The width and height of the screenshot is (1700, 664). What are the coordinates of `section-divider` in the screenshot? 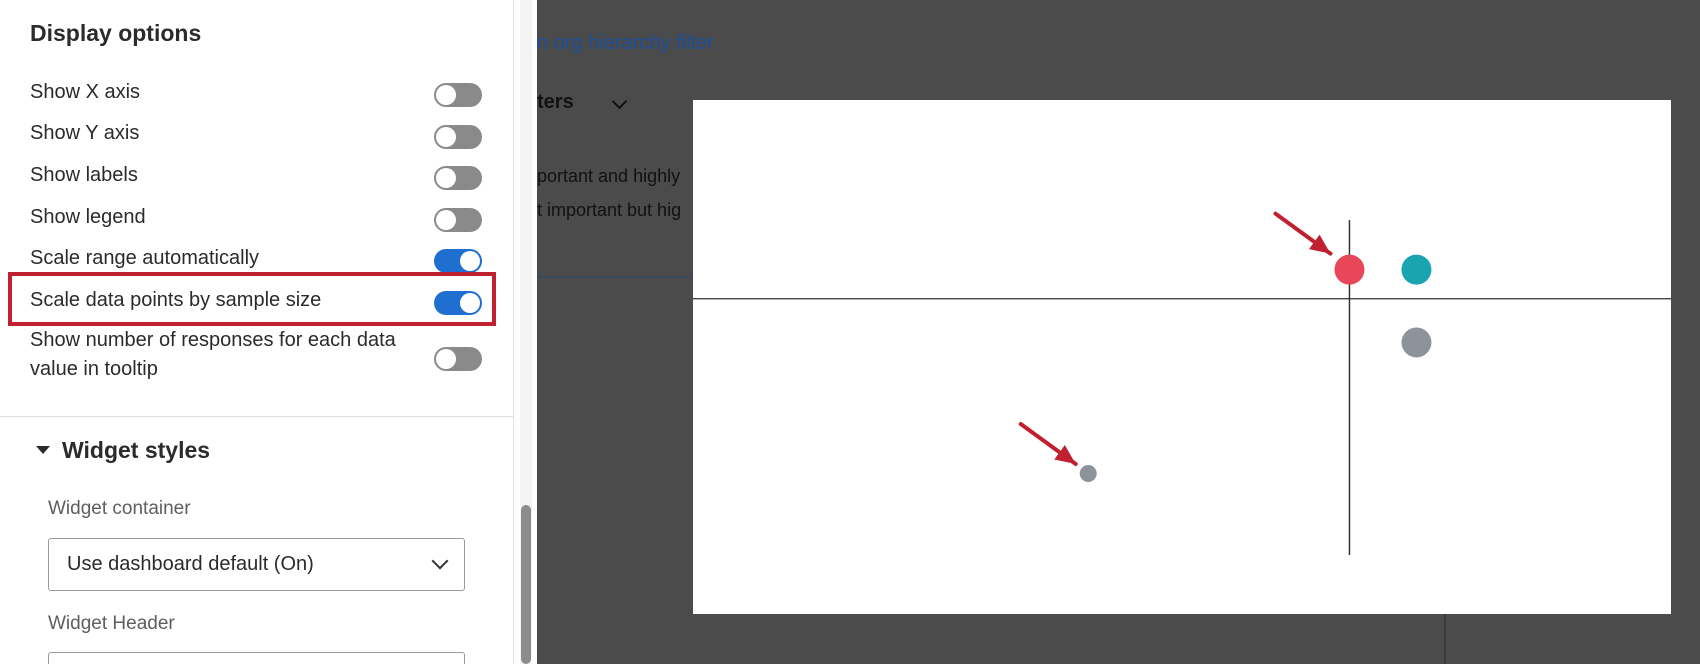 It's located at (256, 416).